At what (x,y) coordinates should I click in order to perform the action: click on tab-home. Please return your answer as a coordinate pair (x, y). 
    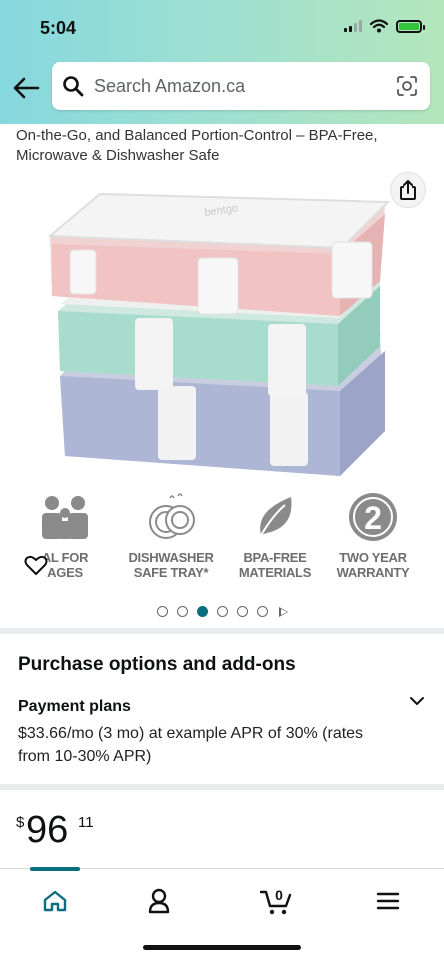
    Looking at the image, I should click on (55, 901).